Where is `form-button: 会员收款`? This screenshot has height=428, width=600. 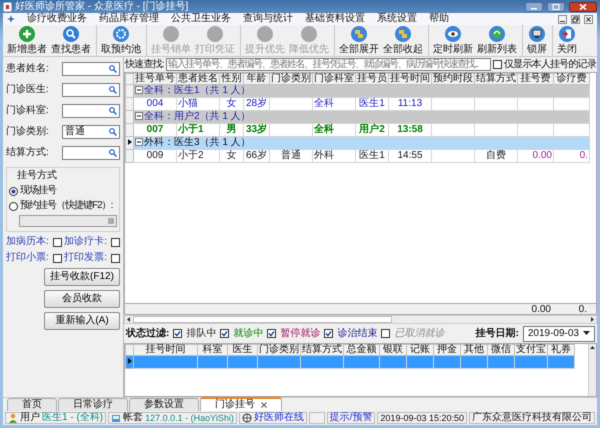
form-button: 会员收款 is located at coordinates (82, 299).